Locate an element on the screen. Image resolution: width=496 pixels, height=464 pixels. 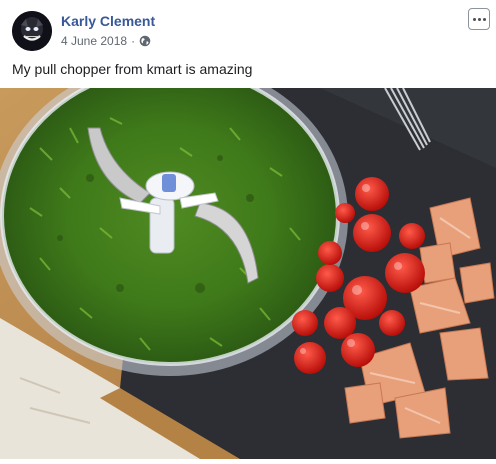
avatar is located at coordinates (32, 31).